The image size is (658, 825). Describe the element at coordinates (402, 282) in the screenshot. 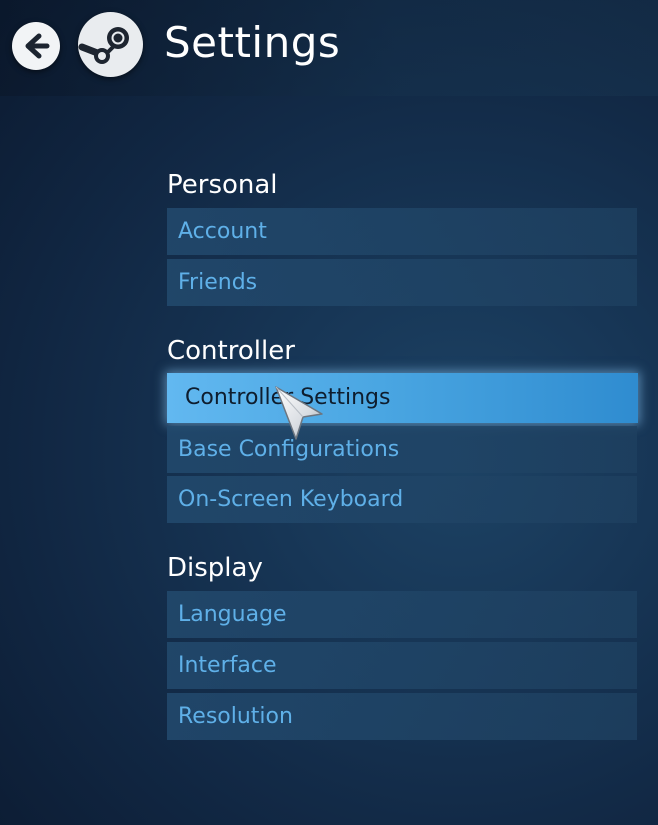

I see `menu-item-friends: Friends` at that location.